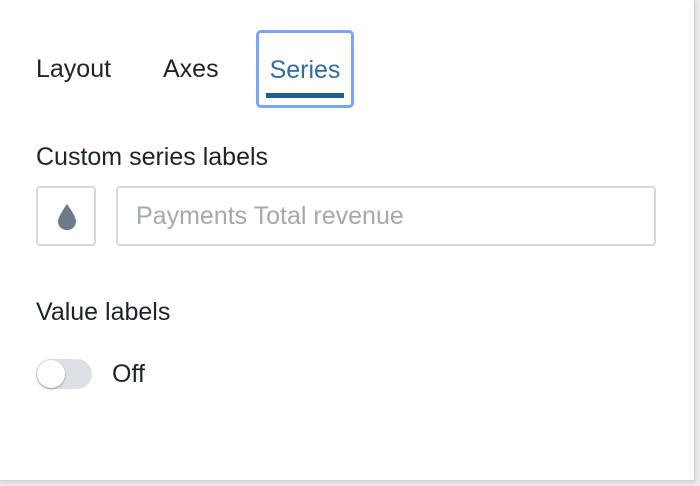 This screenshot has width=700, height=486. I want to click on tab-series-label: Series, so click(305, 70).